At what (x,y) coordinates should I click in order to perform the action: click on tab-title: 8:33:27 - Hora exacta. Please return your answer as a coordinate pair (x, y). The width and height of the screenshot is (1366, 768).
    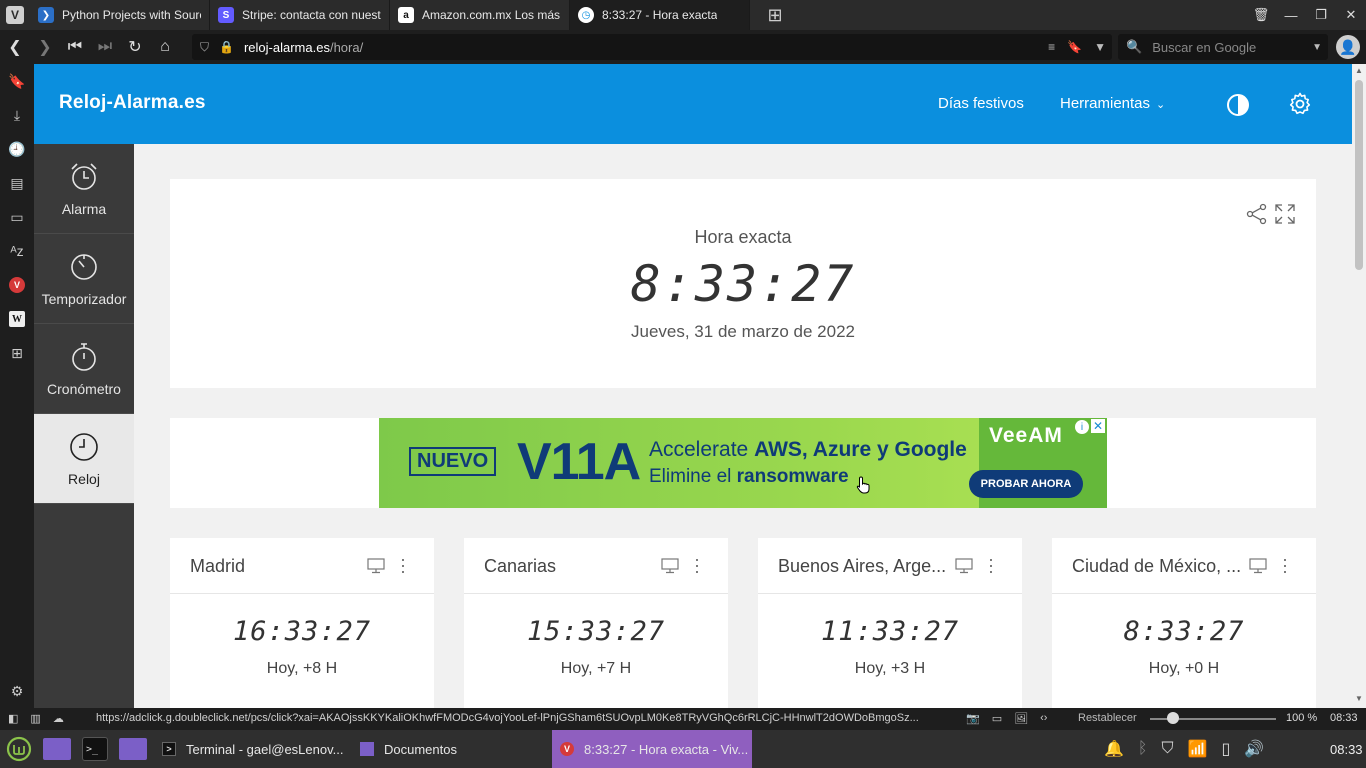
    Looking at the image, I should click on (660, 15).